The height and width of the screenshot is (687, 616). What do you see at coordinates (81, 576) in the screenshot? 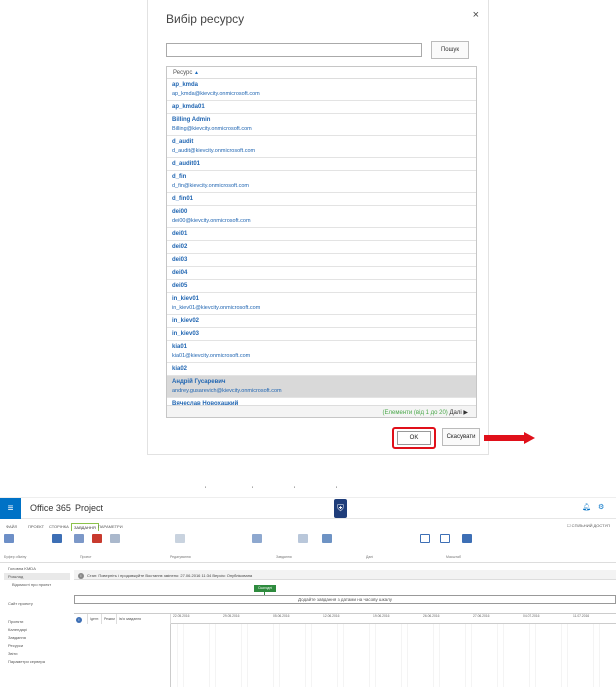
I see `info-icon: i` at bounding box center [81, 576].